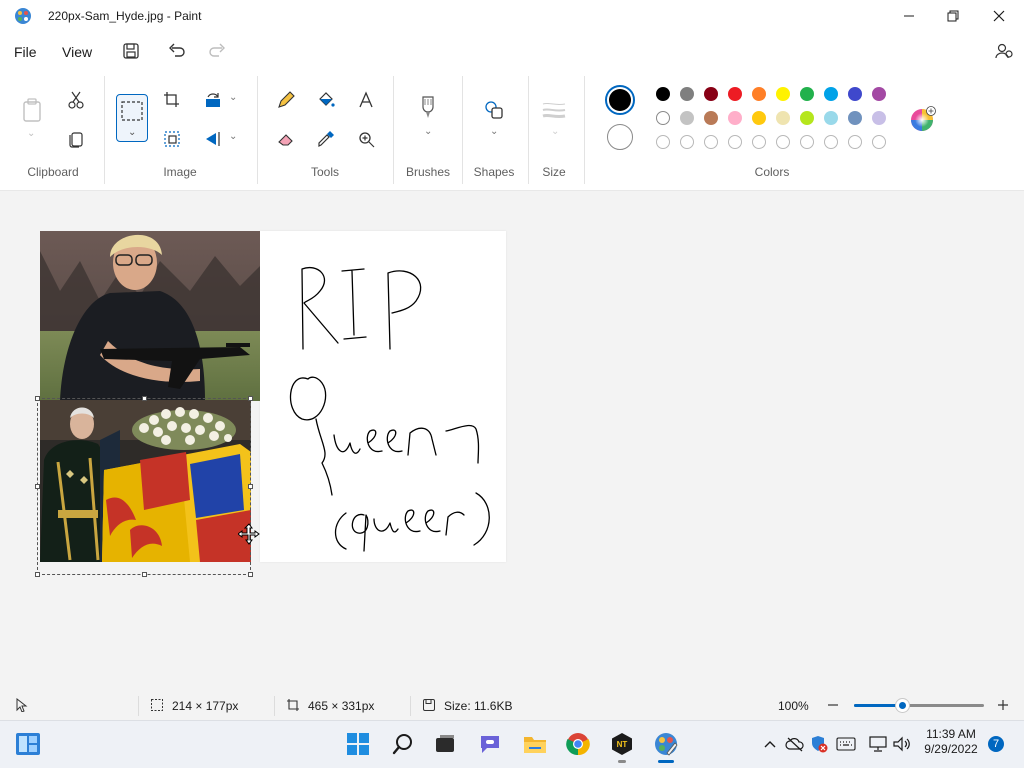  Describe the element at coordinates (951, 742) in the screenshot. I see `clock-button: 11:39 AM 9/29/2022` at that location.